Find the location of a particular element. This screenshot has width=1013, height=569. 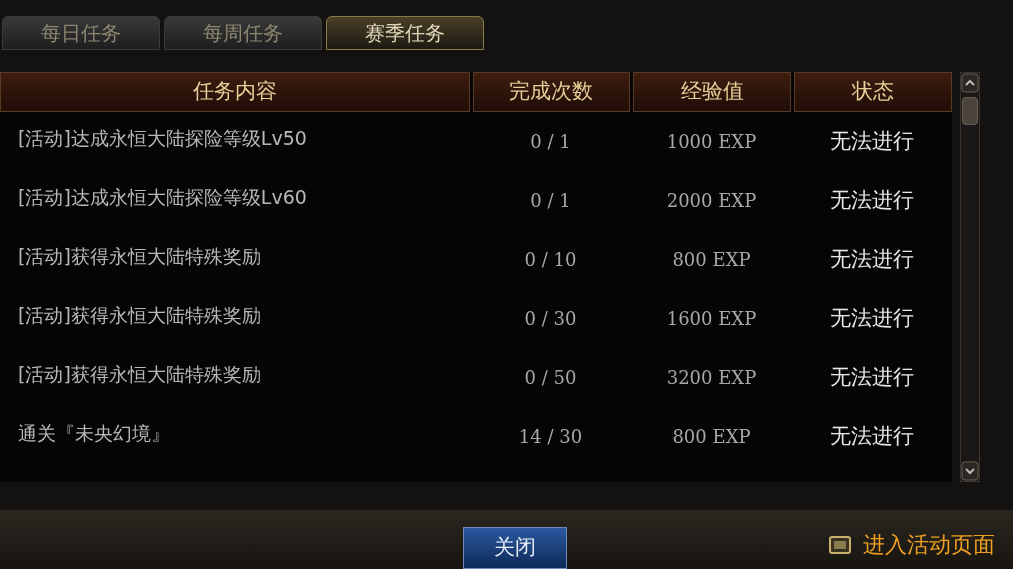

scroll-up-icon is located at coordinates (970, 83).